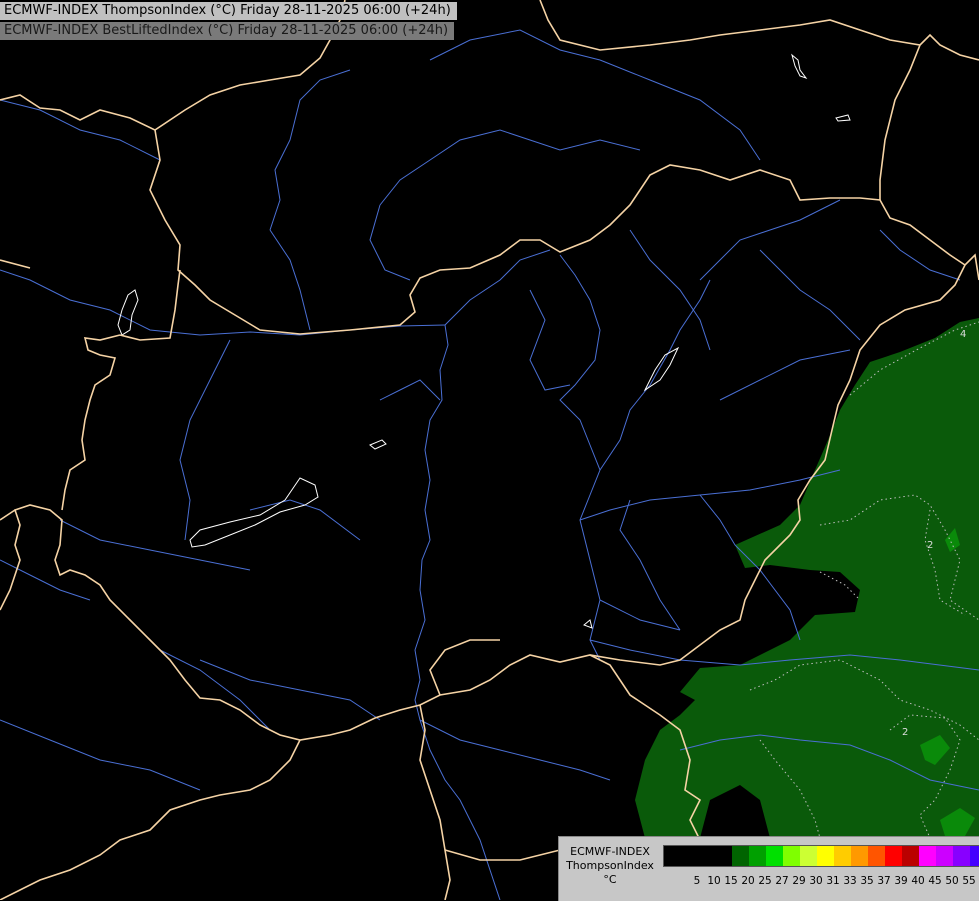 Image resolution: width=979 pixels, height=901 pixels. What do you see at coordinates (901, 881) in the screenshot?
I see `legend-tick: 39` at bounding box center [901, 881].